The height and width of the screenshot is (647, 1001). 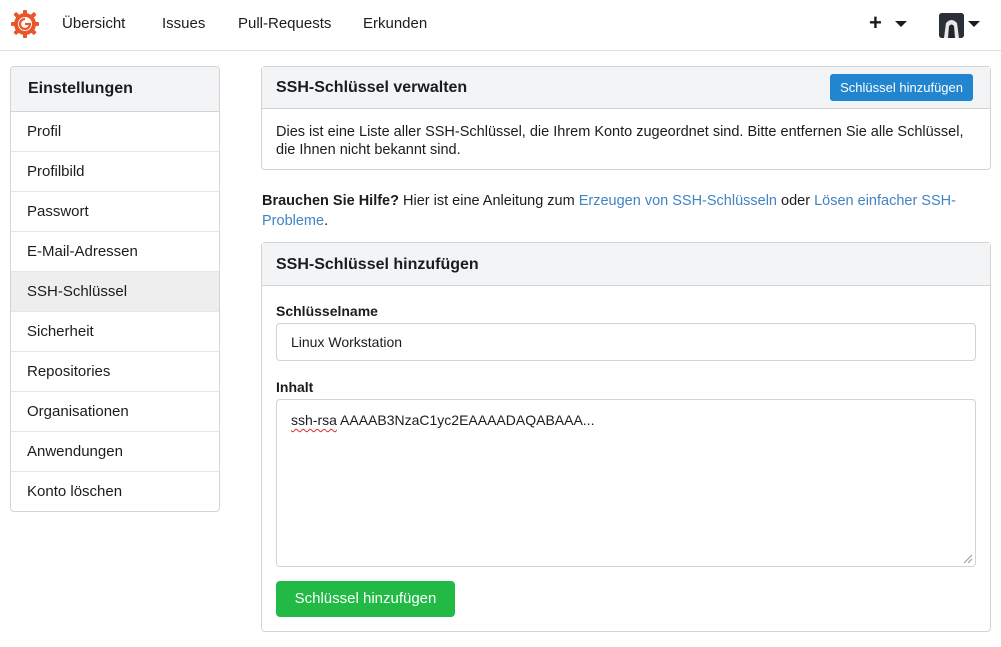 What do you see at coordinates (875, 23) in the screenshot?
I see `plus-icon: +` at bounding box center [875, 23].